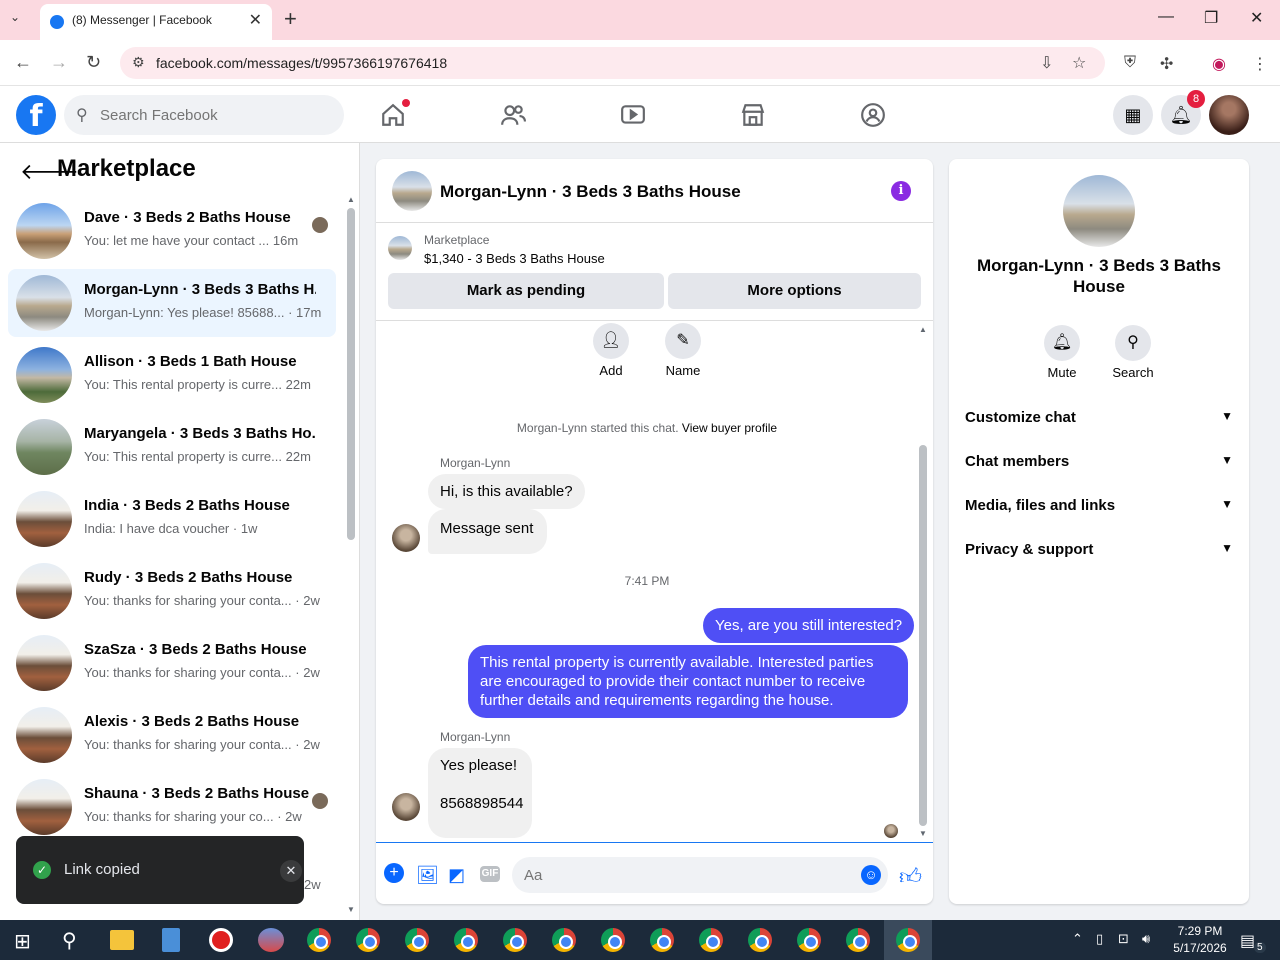 This screenshot has width=1280, height=960. Describe the element at coordinates (729, 428) in the screenshot. I see `view-buyer-profile-link: View buyer profile` at that location.